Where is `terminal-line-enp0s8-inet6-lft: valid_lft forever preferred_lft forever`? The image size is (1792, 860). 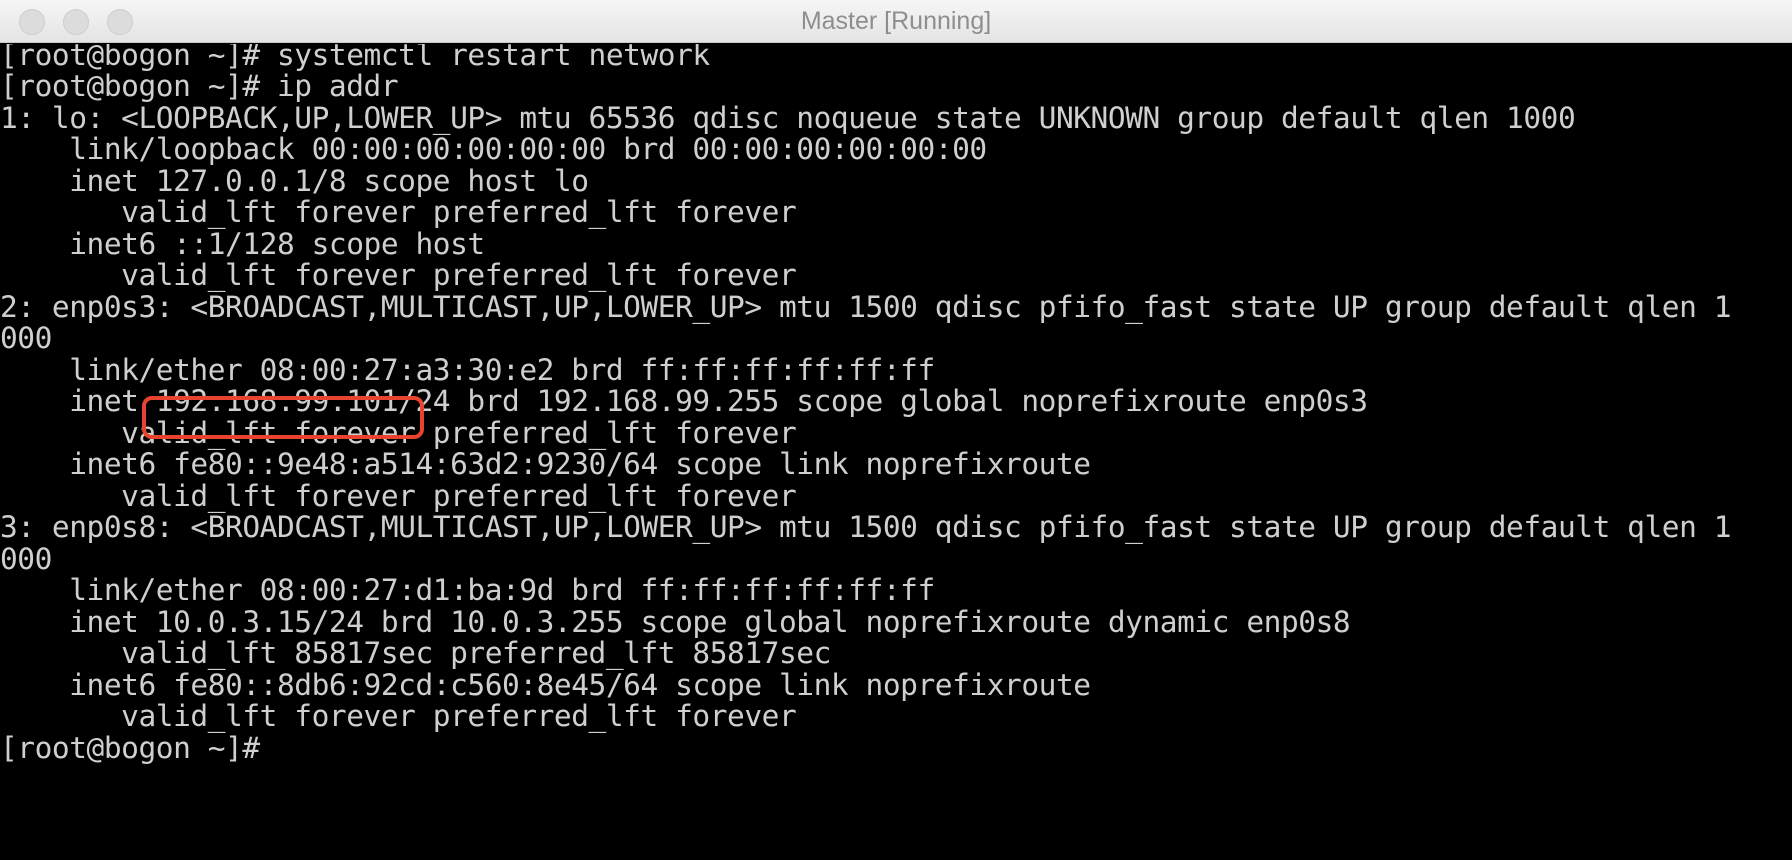 terminal-line-enp0s8-inet6-lft: valid_lft forever preferred_lft forever is located at coordinates (398, 716).